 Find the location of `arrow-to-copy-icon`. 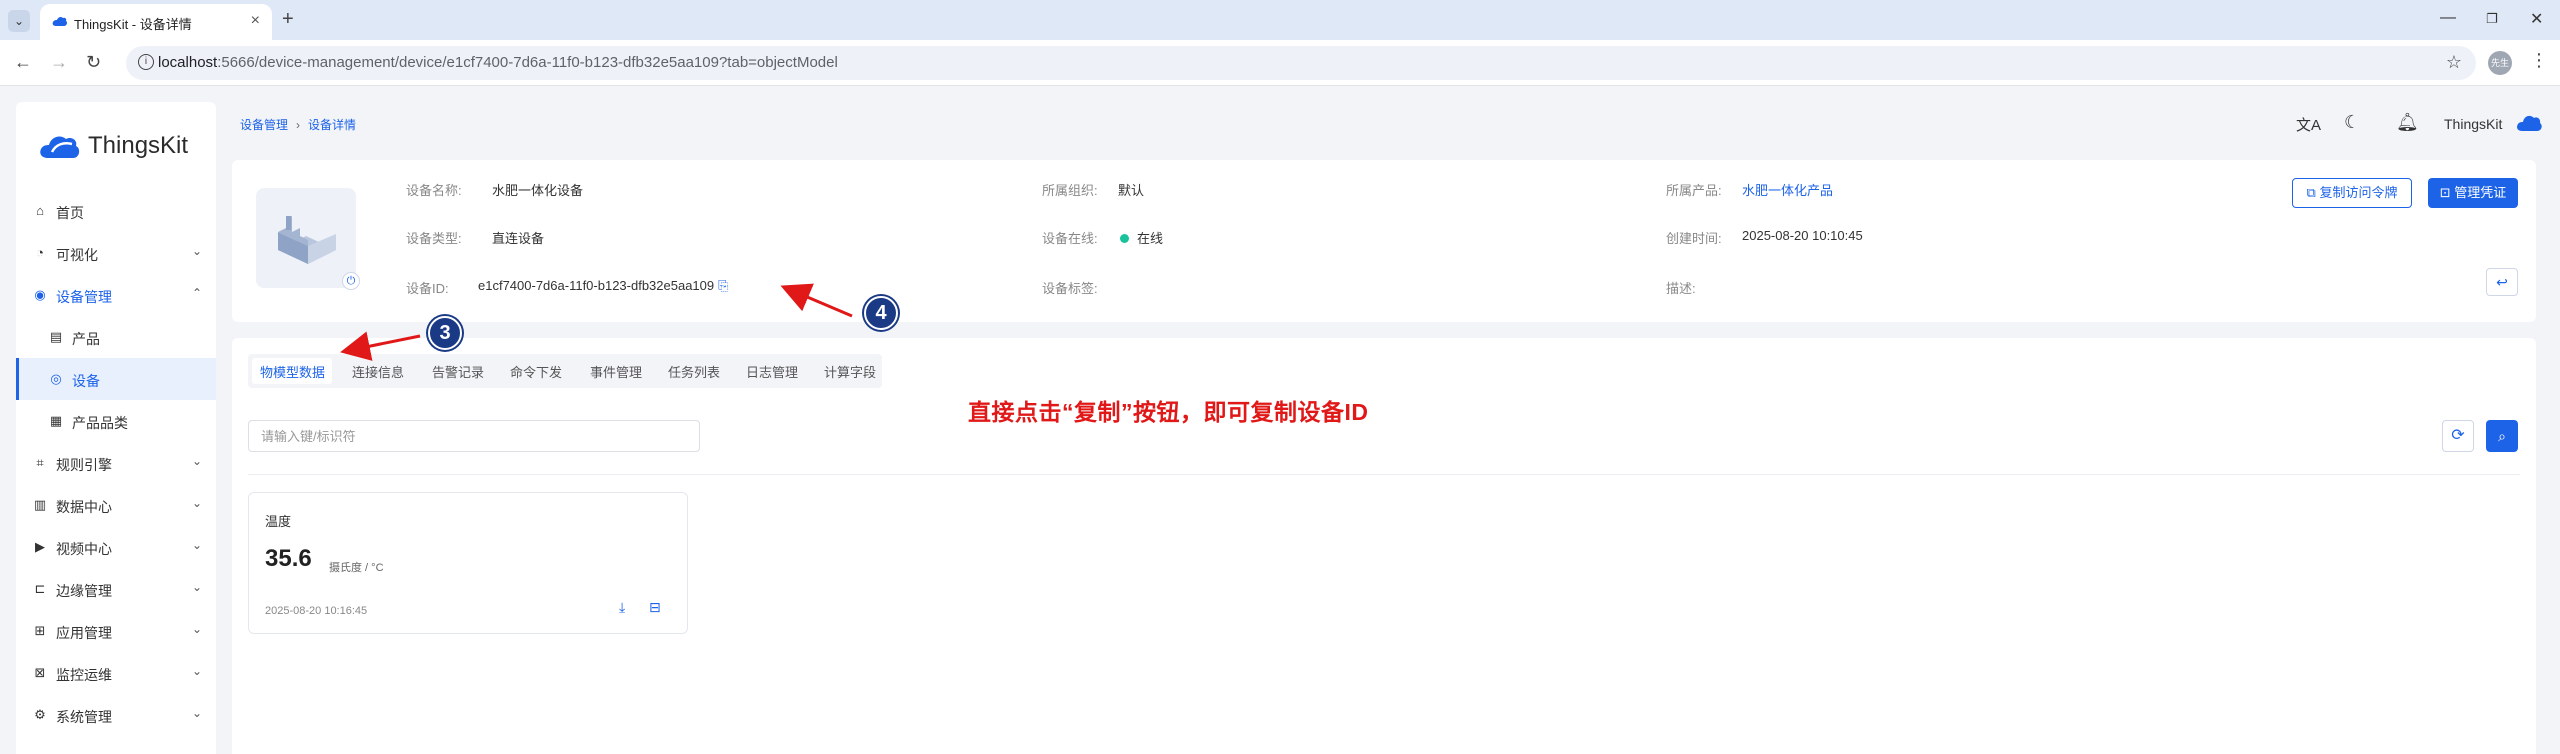

arrow-to-copy-icon is located at coordinates (816, 300).